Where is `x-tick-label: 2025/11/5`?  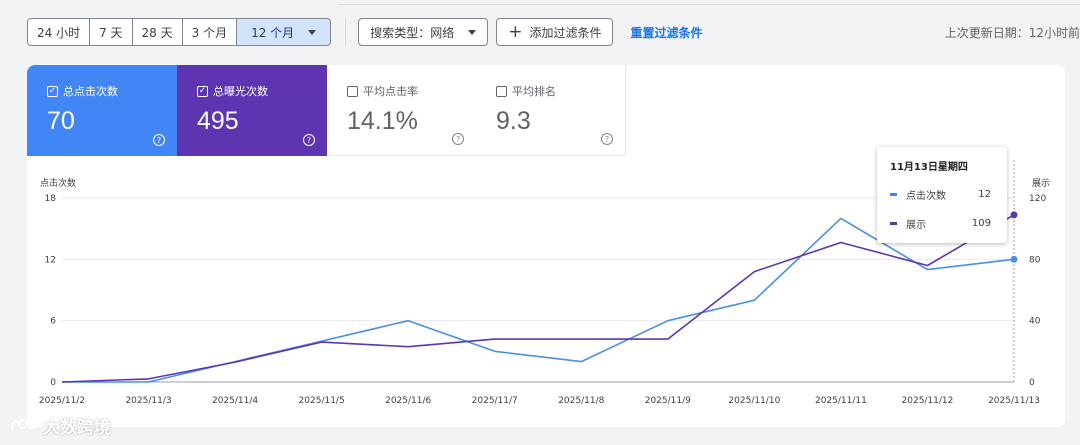 x-tick-label: 2025/11/5 is located at coordinates (322, 401).